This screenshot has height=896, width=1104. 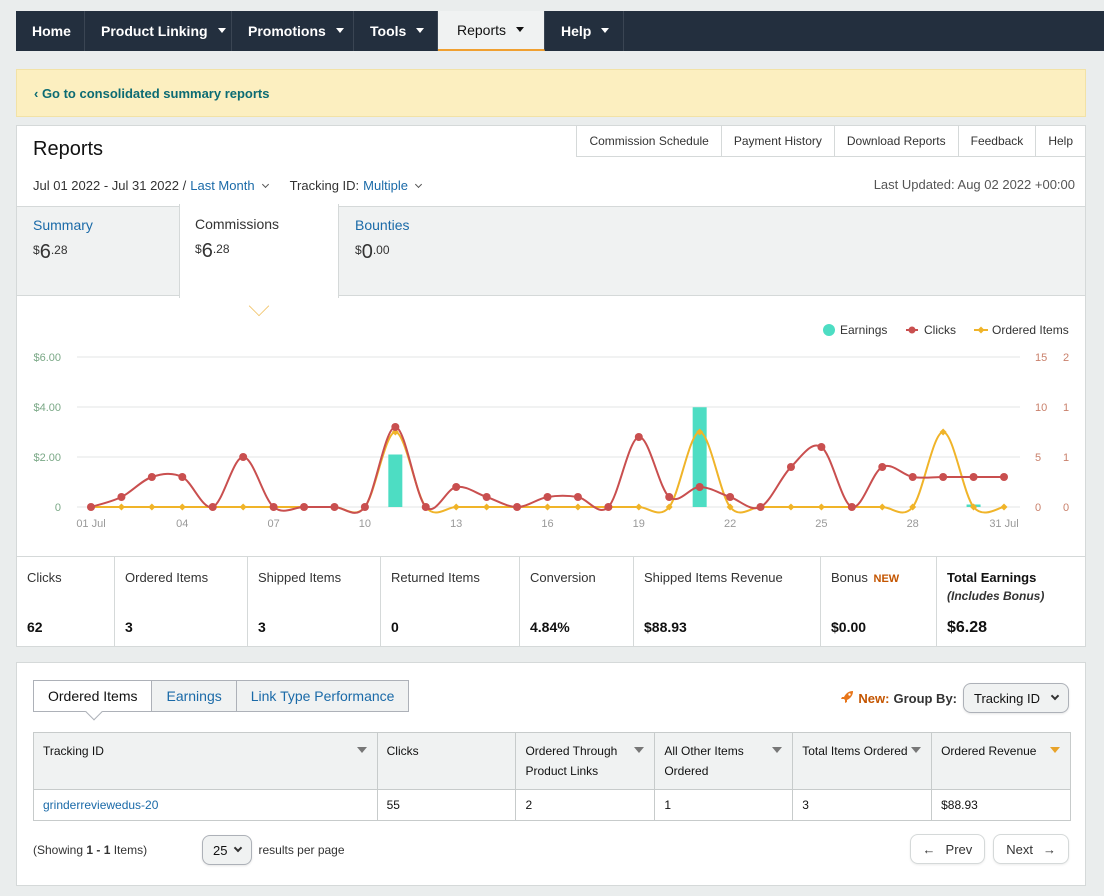 What do you see at coordinates (577, 602) in the screenshot?
I see `metric-conversion: Conversion 4.84%` at bounding box center [577, 602].